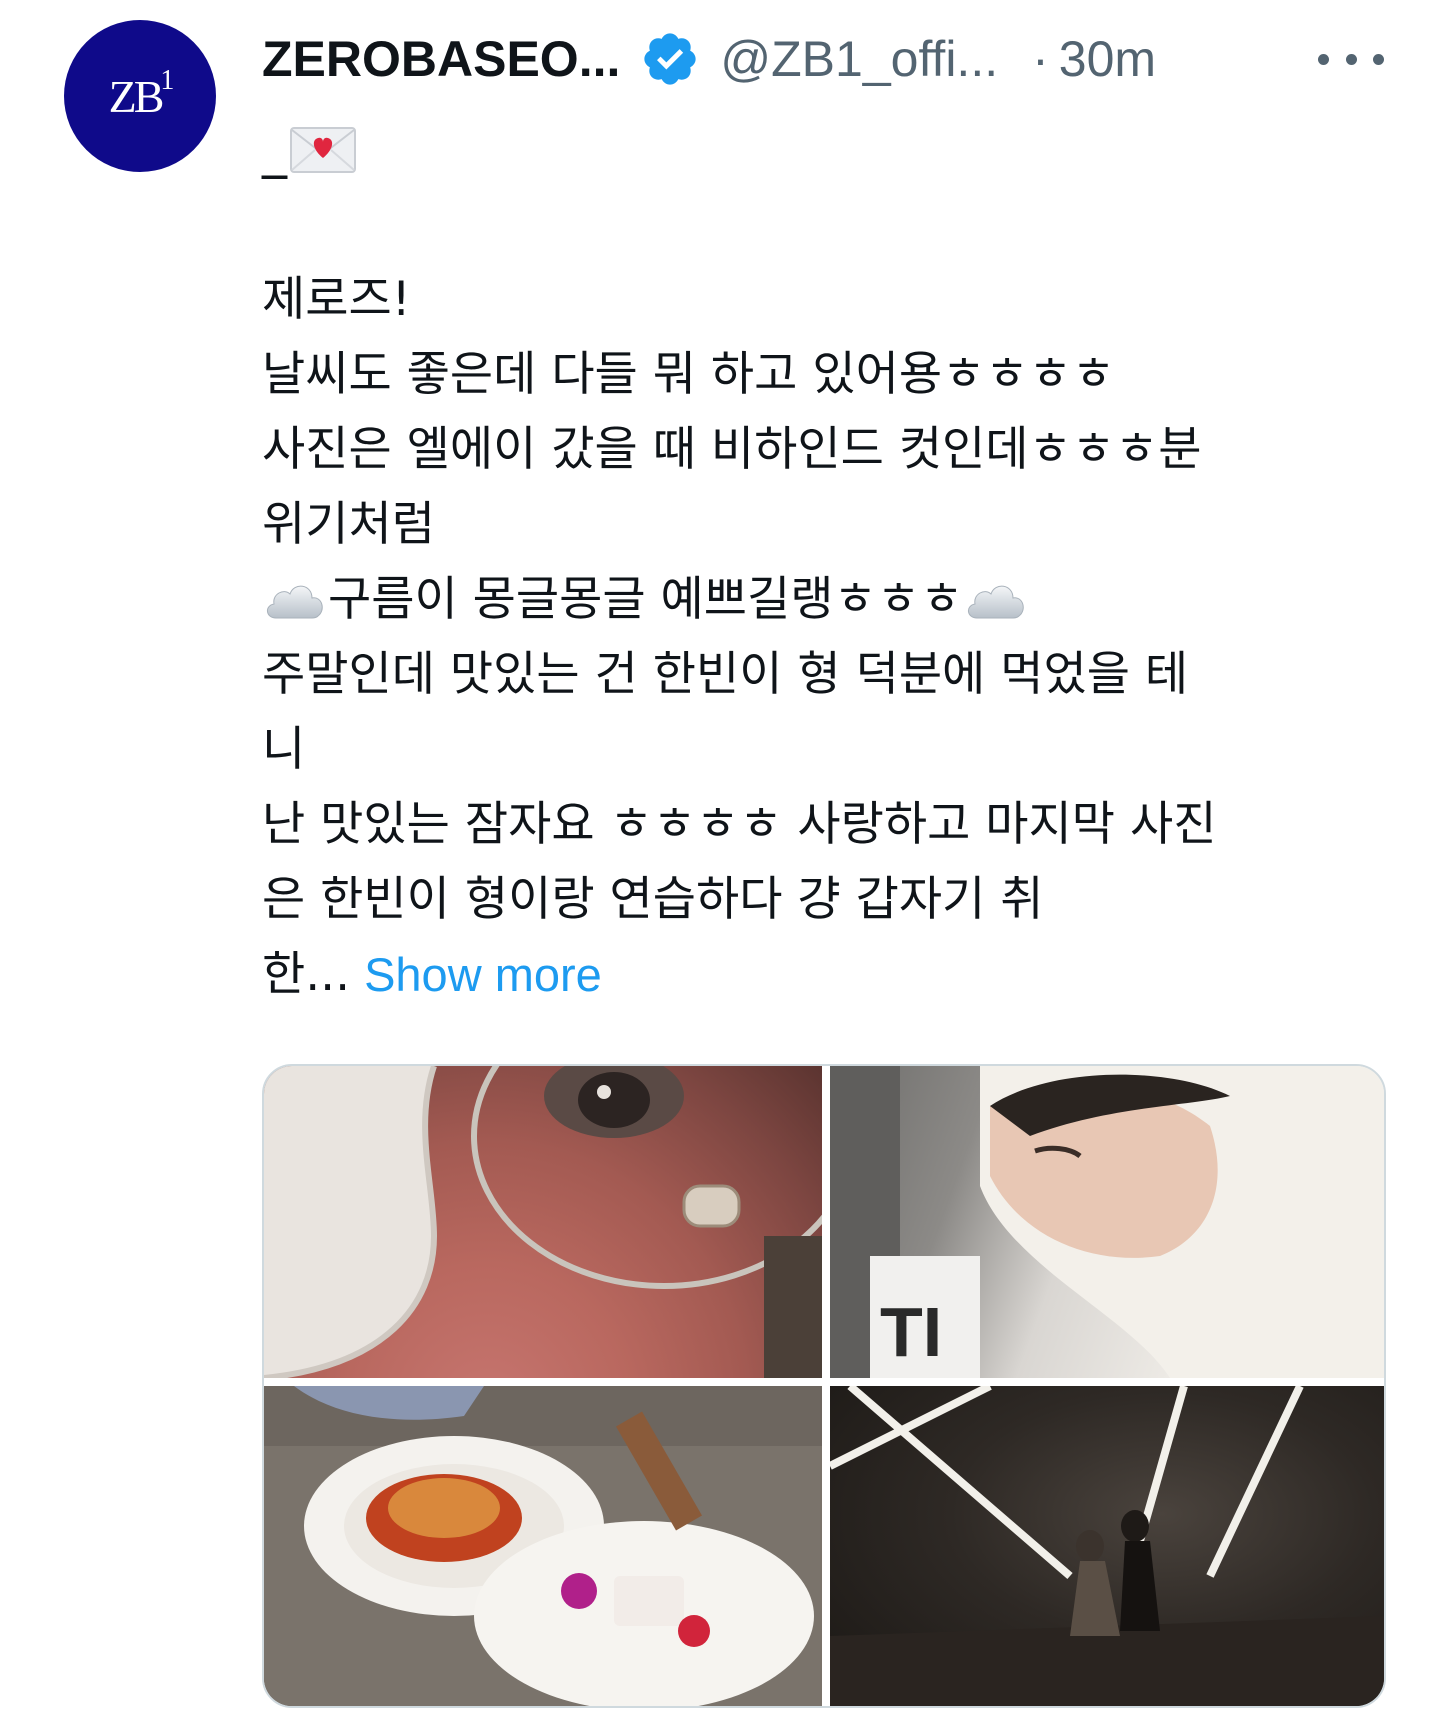 This screenshot has height=1724, width=1440. What do you see at coordinates (911, 1332) in the screenshot?
I see `svg-text: TI` at bounding box center [911, 1332].